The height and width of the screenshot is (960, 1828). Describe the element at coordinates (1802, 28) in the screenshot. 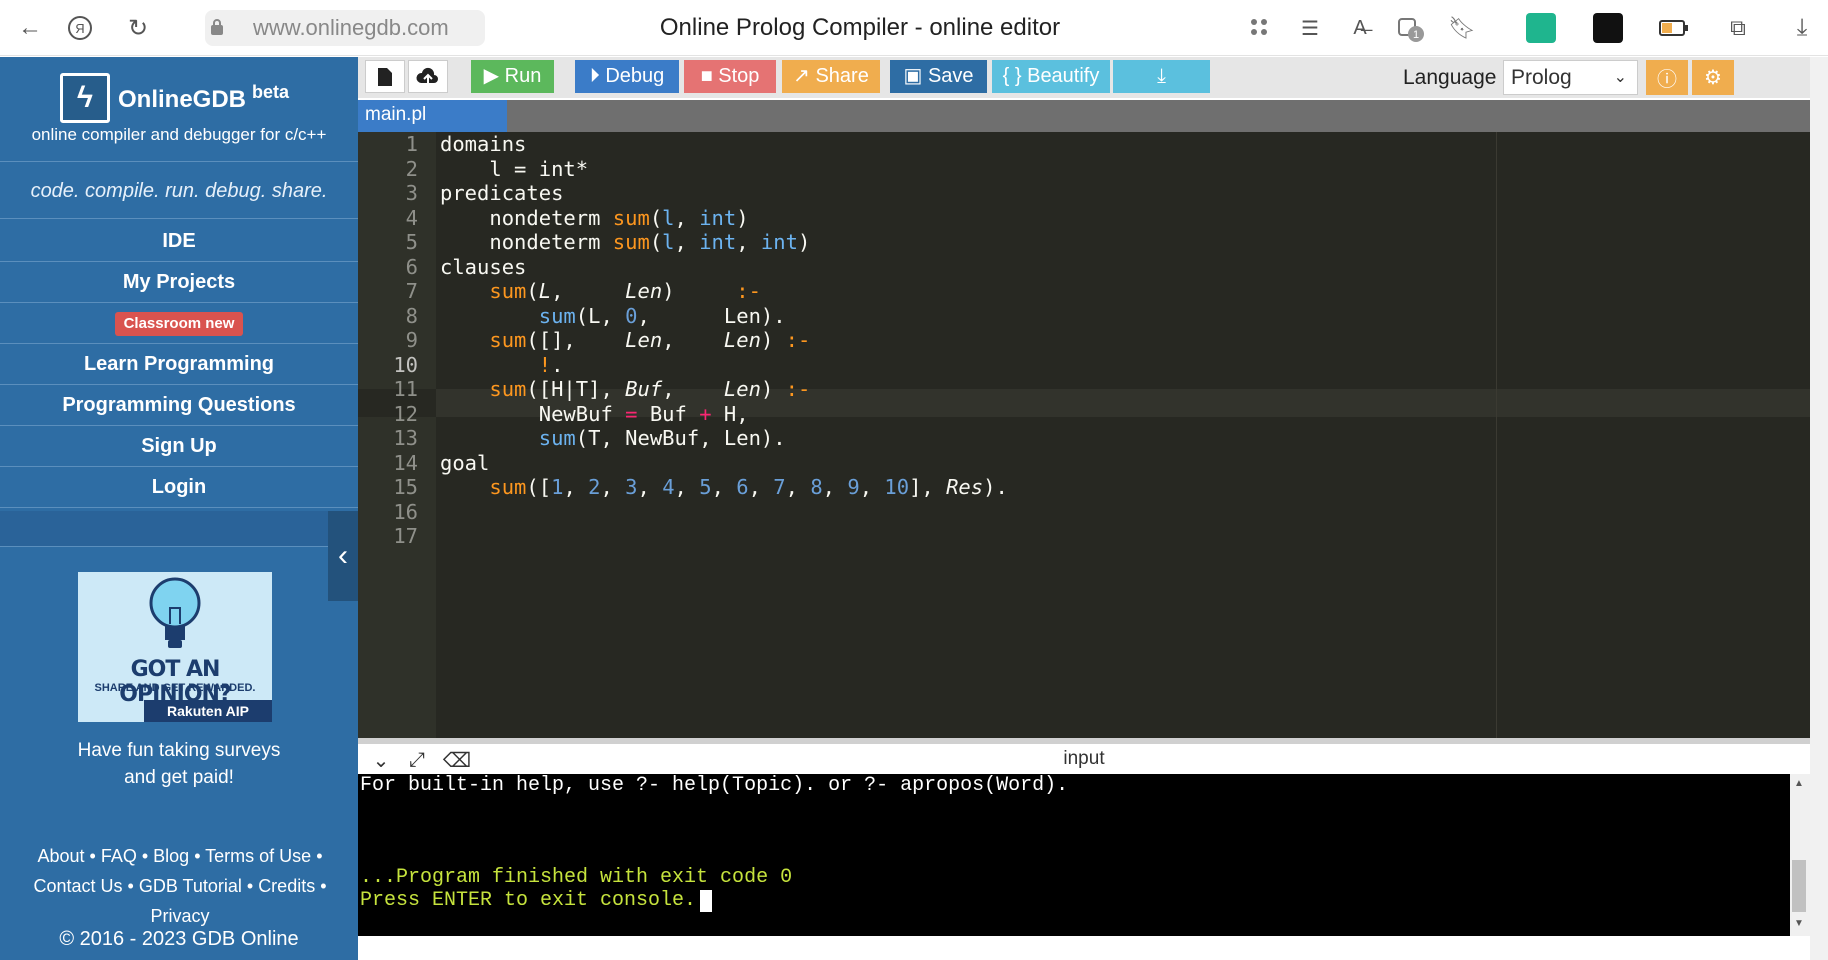

I see `download-icon: ⤓` at that location.